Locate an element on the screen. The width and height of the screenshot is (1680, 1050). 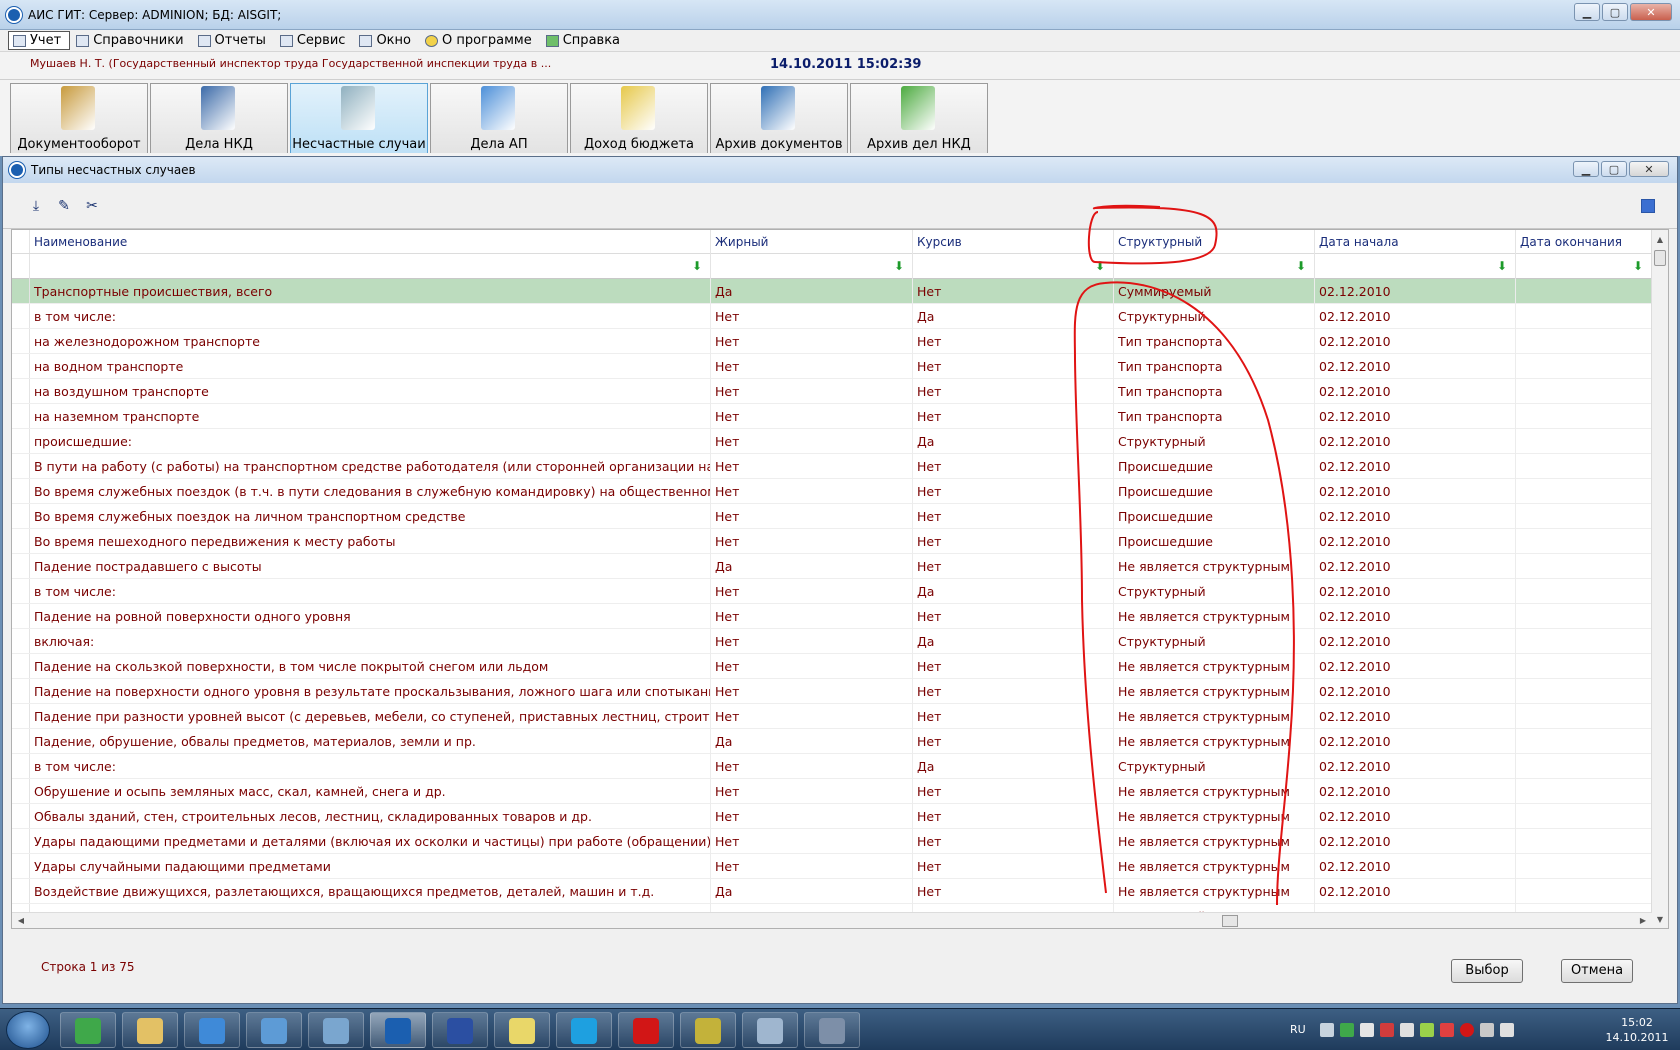
col-header-italic: Курсив is located at coordinates (1013, 242).